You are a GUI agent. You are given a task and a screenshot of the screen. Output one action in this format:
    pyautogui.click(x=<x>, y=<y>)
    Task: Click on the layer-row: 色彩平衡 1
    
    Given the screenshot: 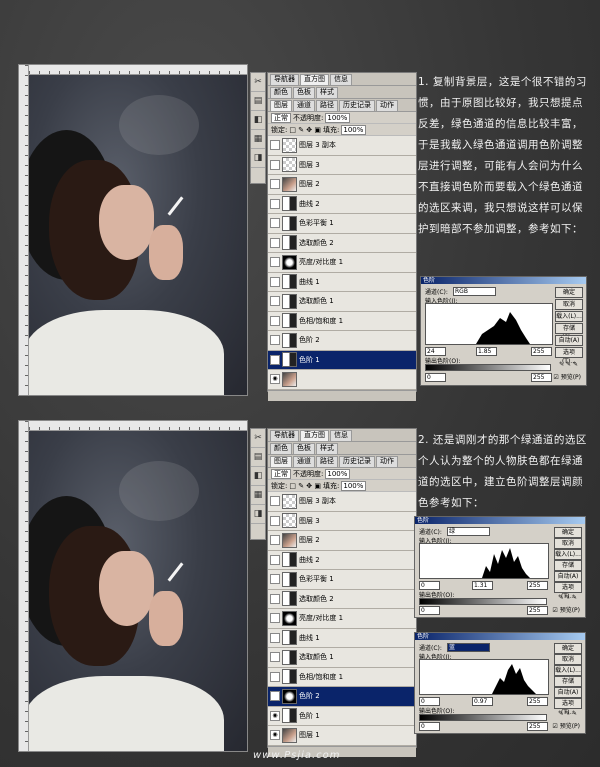 What is the action you would take?
    pyautogui.click(x=342, y=224)
    